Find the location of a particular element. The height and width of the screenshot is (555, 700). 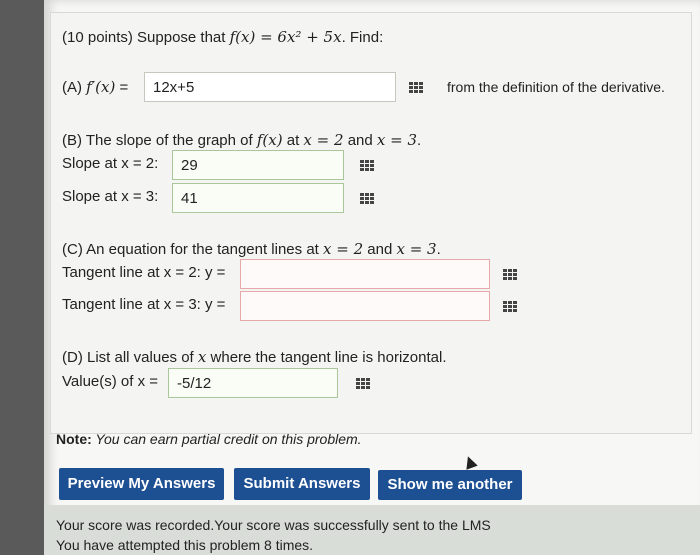

partB-x2: x = 2 is located at coordinates (323, 140).